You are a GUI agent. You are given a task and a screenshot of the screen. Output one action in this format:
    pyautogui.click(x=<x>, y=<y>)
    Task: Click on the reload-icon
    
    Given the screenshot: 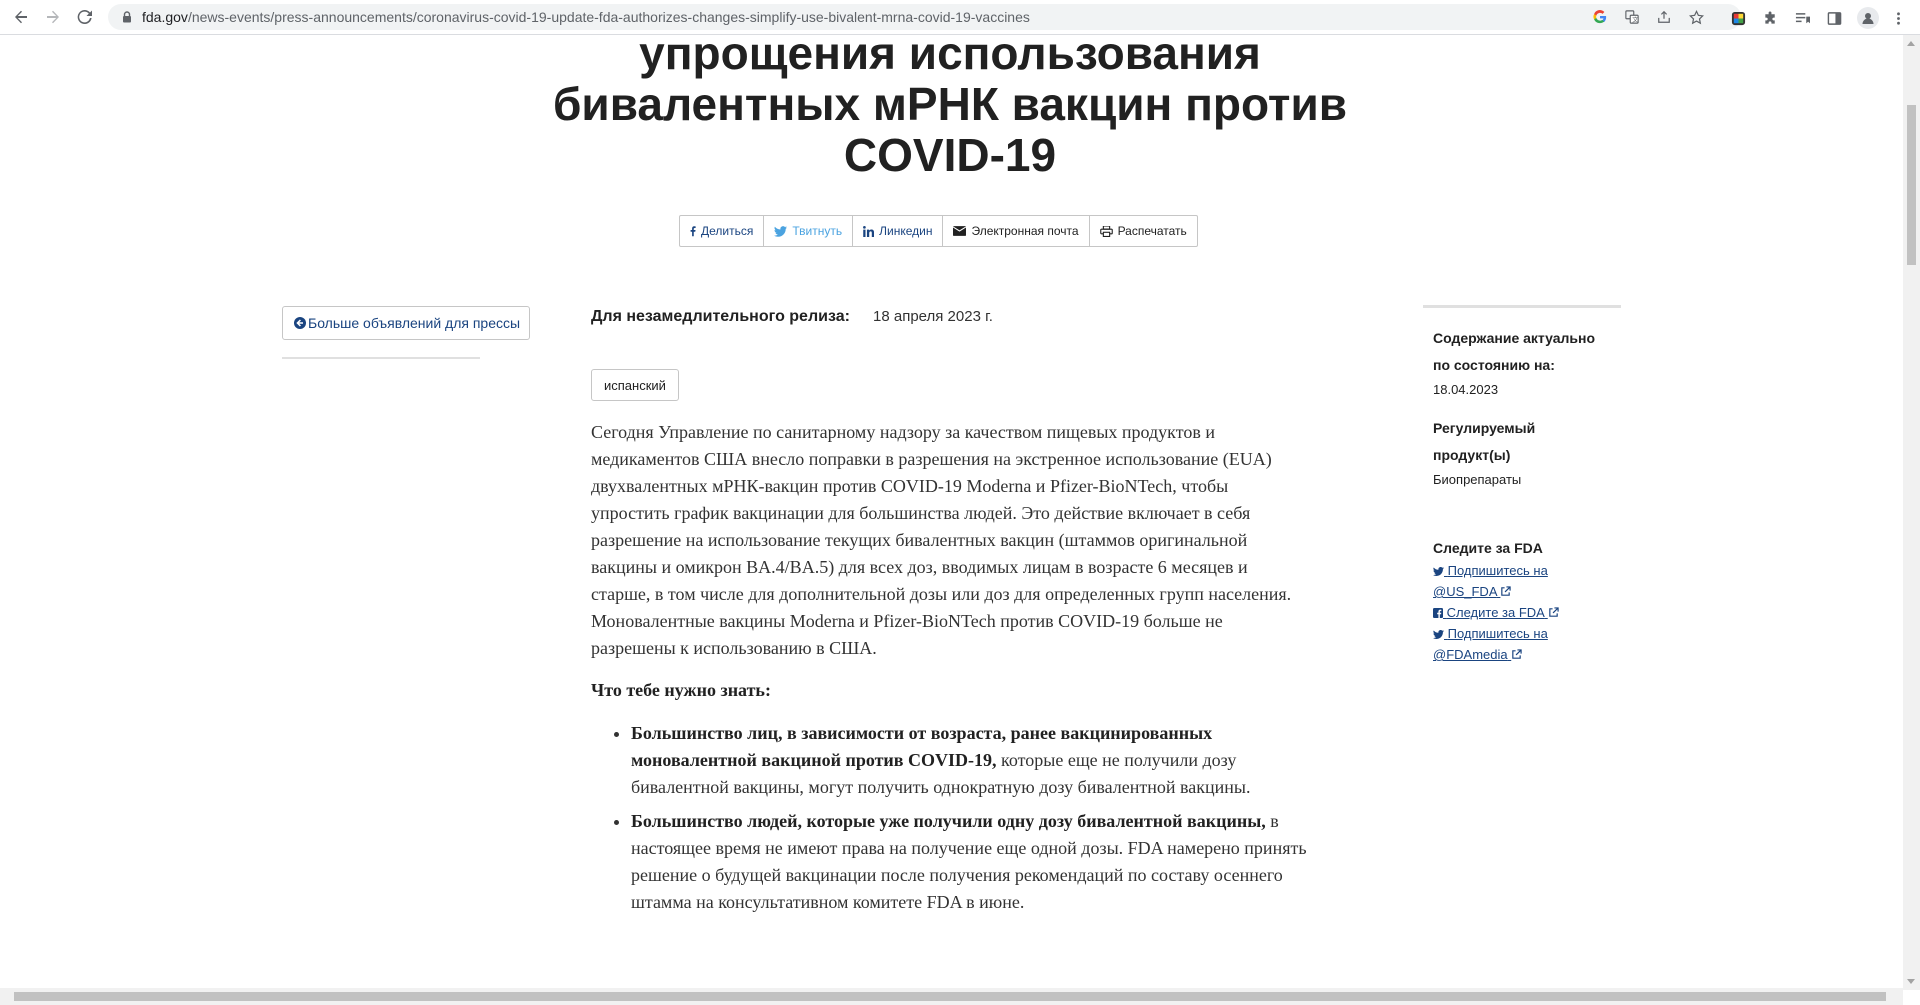 What is the action you would take?
    pyautogui.click(x=85, y=17)
    